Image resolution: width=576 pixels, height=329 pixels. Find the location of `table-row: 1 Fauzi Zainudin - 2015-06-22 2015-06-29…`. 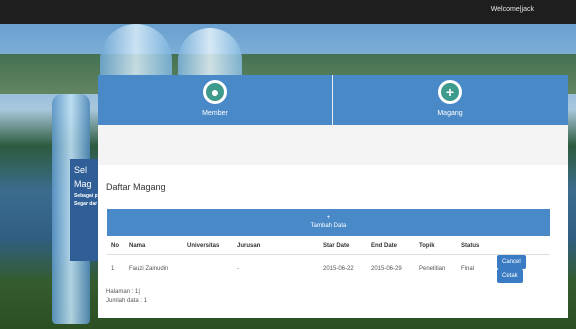

table-row: 1 Fauzi Zainudin - 2015-06-22 2015-06-29… is located at coordinates (328, 269).